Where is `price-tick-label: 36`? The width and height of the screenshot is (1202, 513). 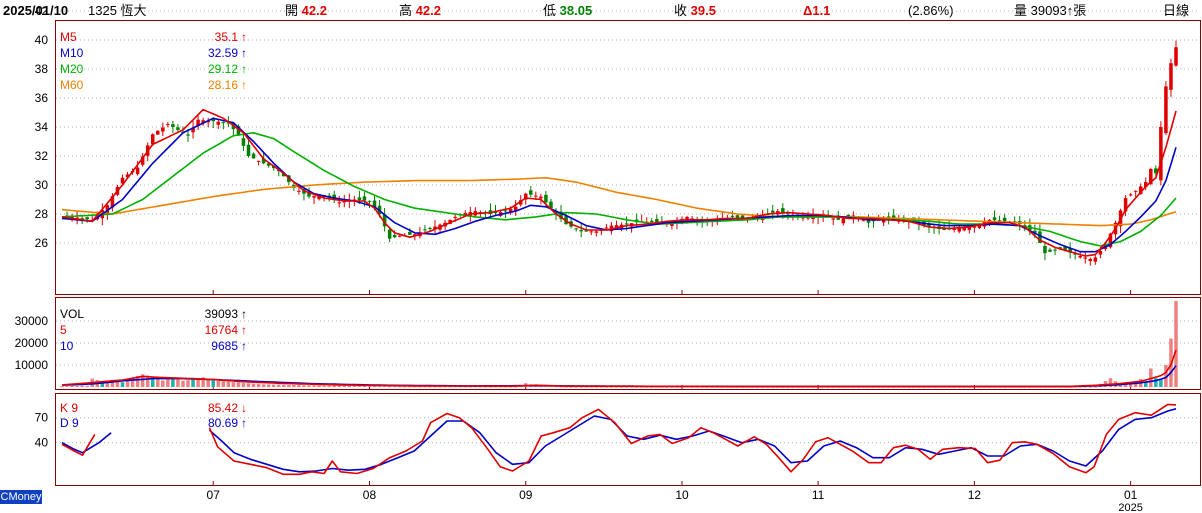
price-tick-label: 36 is located at coordinates (42, 98).